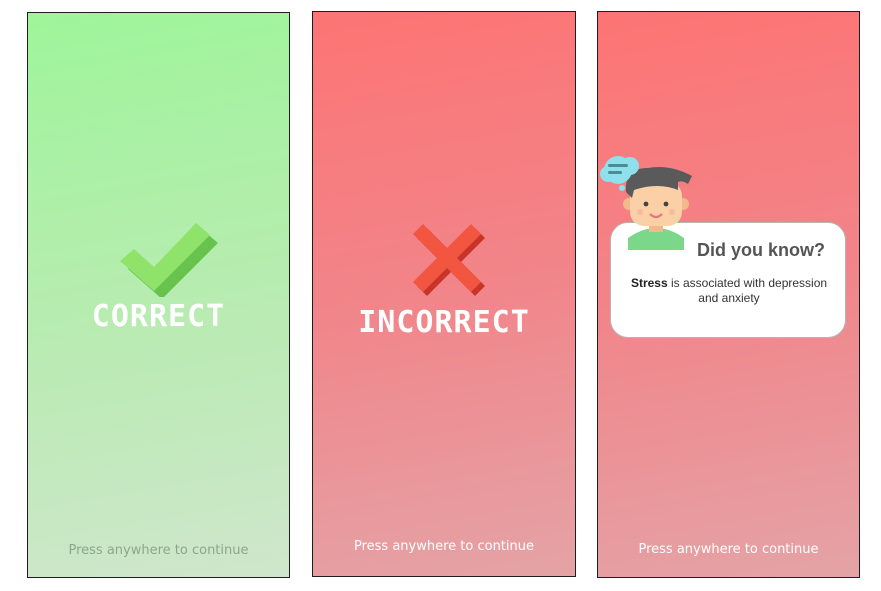  What do you see at coordinates (444, 322) in the screenshot?
I see `result-label: INCORRECT` at bounding box center [444, 322].